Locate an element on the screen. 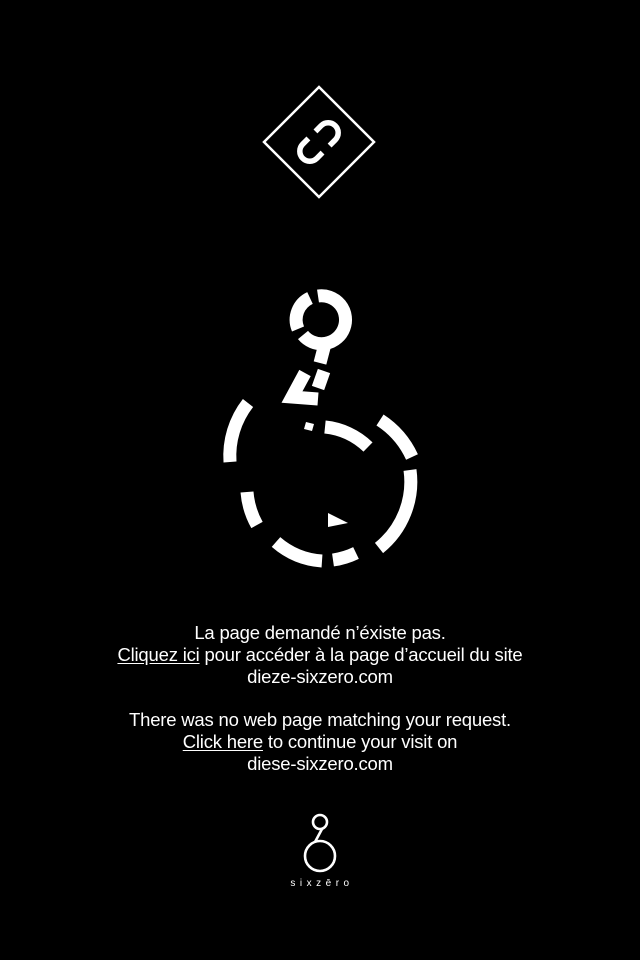  sixzero-logo: sixzēro is located at coordinates (320, 852).